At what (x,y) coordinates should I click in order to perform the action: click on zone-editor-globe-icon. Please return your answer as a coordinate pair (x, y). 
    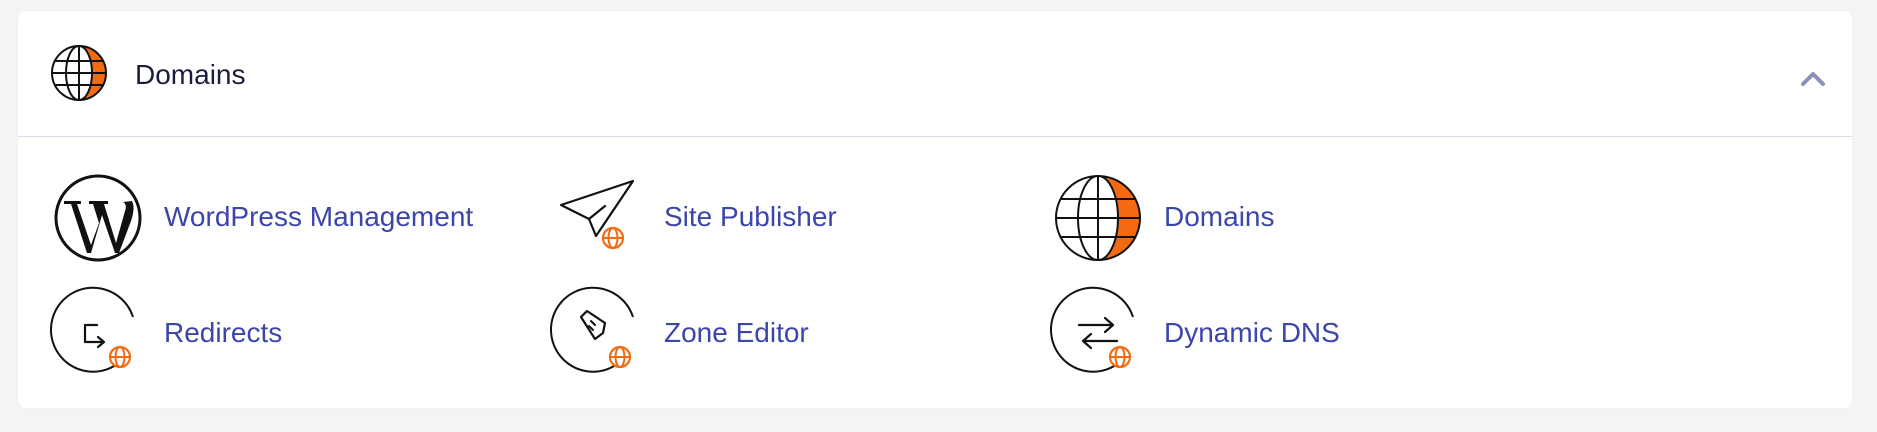
    Looking at the image, I should click on (596, 332).